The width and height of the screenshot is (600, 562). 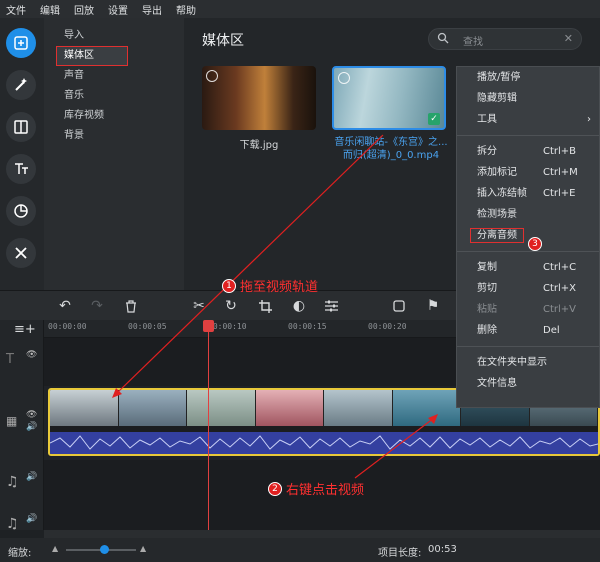 What do you see at coordinates (300, 550) in the screenshot?
I see `status-bar: 缩放: ▲ ▲ 项目长度: 00:53` at bounding box center [300, 550].